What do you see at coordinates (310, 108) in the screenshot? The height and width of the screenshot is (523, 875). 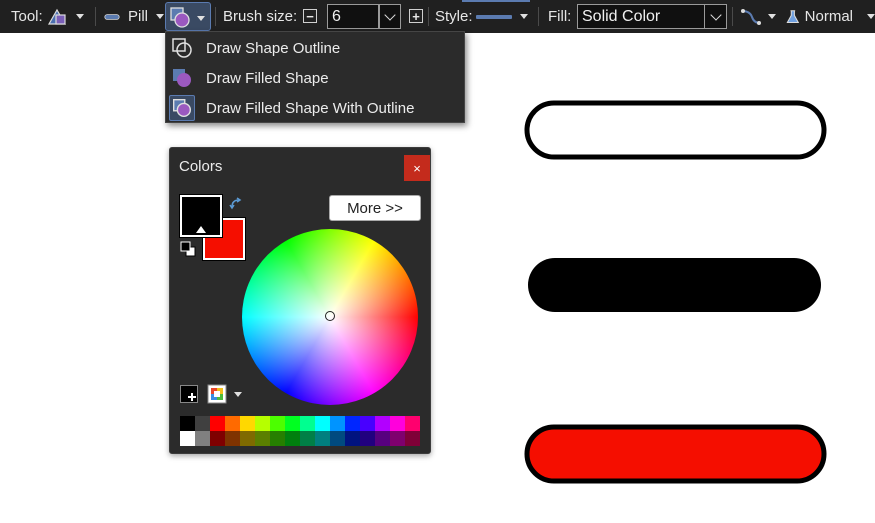 I see `menu-item-label: Draw Filled Shape With Outline` at bounding box center [310, 108].